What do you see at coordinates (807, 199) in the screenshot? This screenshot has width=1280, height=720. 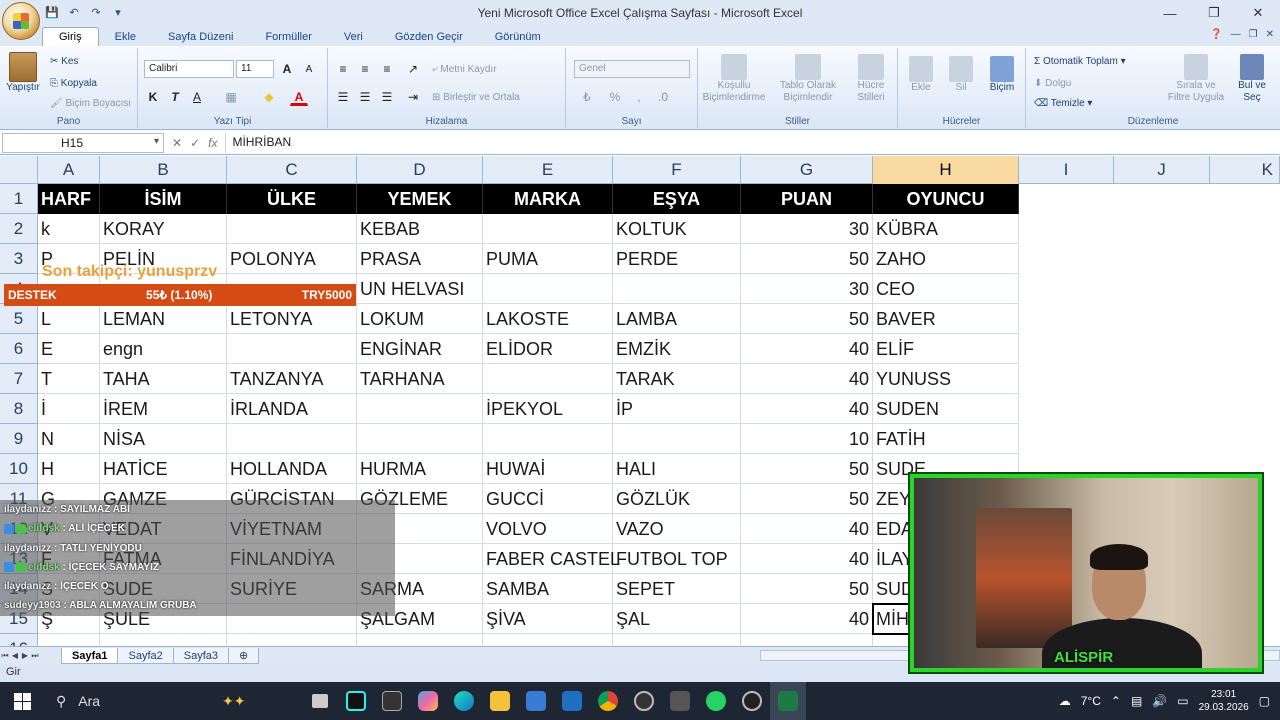 I see `header-puan: PUAN` at bounding box center [807, 199].